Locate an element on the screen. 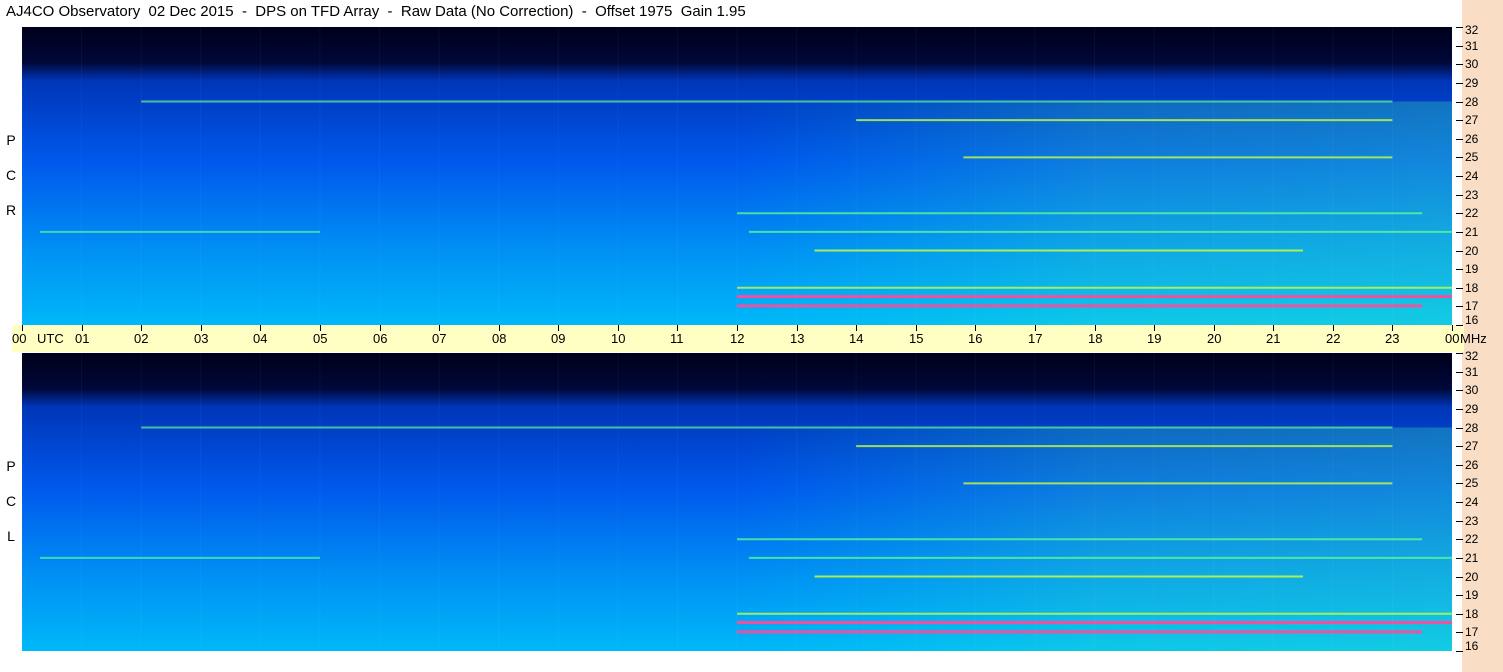 This screenshot has width=1503, height=672. frequency-tick-label: 32 is located at coordinates (1472, 30).